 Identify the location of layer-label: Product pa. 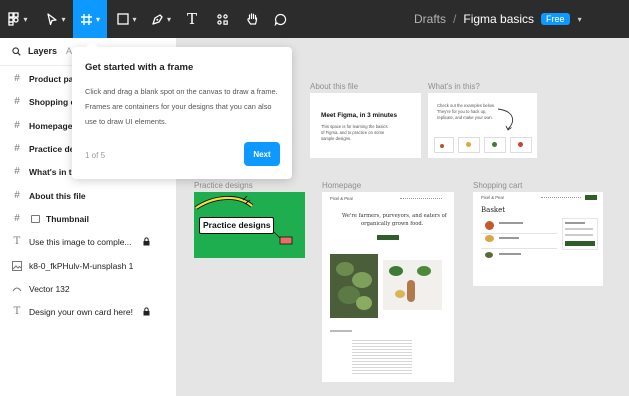
(51, 79).